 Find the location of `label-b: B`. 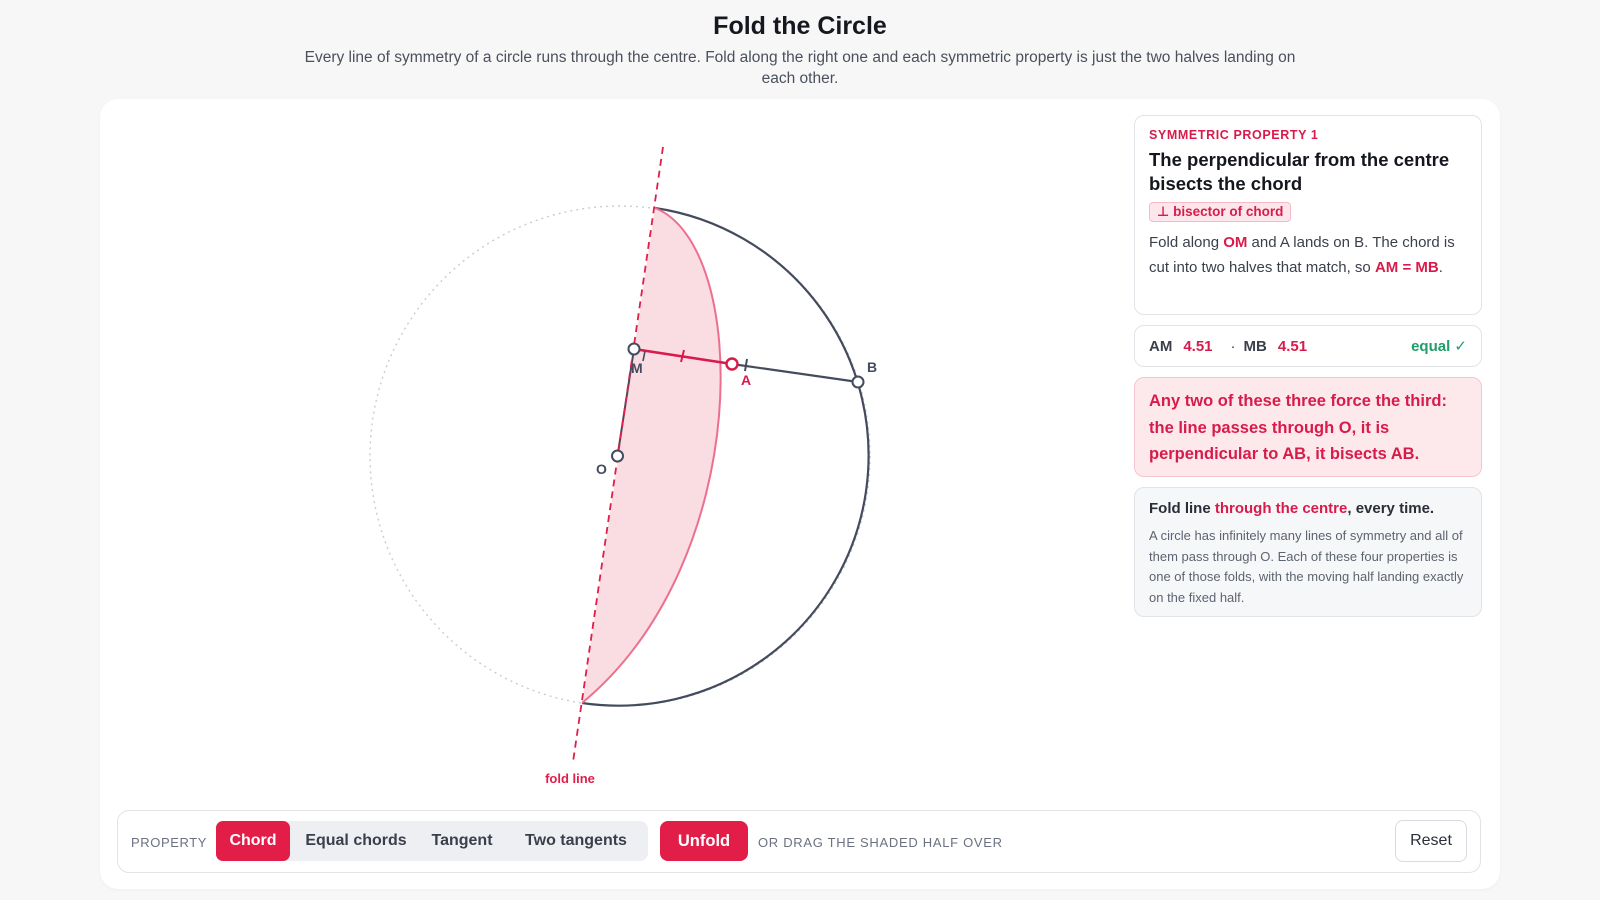

label-b: B is located at coordinates (872, 367).